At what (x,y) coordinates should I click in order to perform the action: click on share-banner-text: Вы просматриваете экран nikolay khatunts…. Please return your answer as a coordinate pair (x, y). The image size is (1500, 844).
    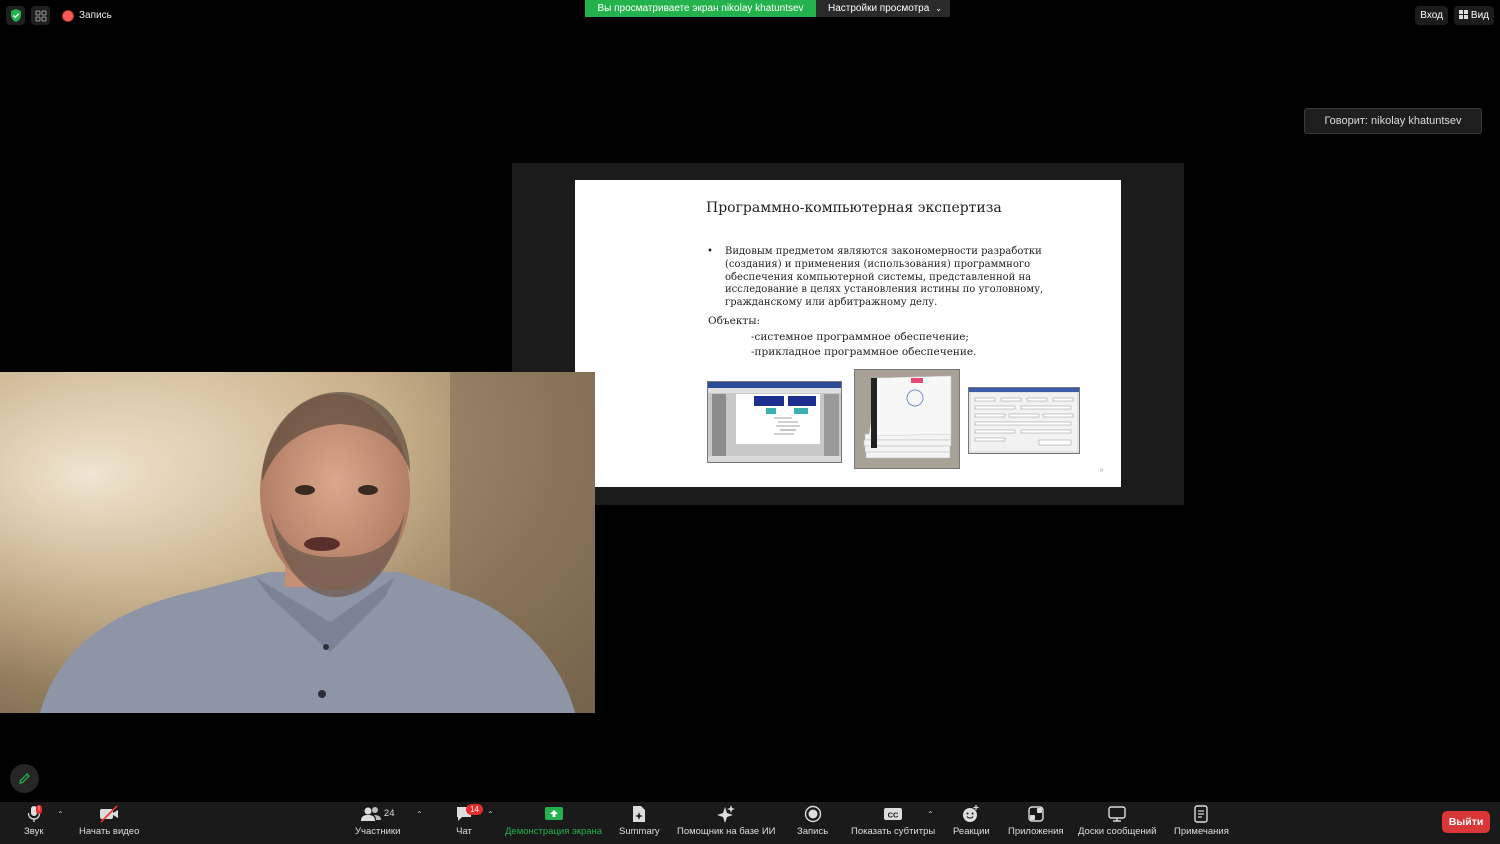
    Looking at the image, I should click on (700, 8).